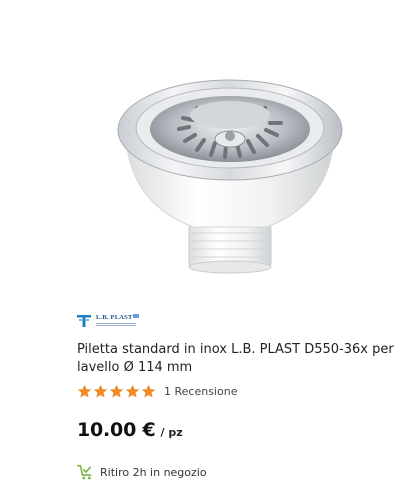 The width and height of the screenshot is (415, 500). I want to click on brand-tagline, so click(116, 325).